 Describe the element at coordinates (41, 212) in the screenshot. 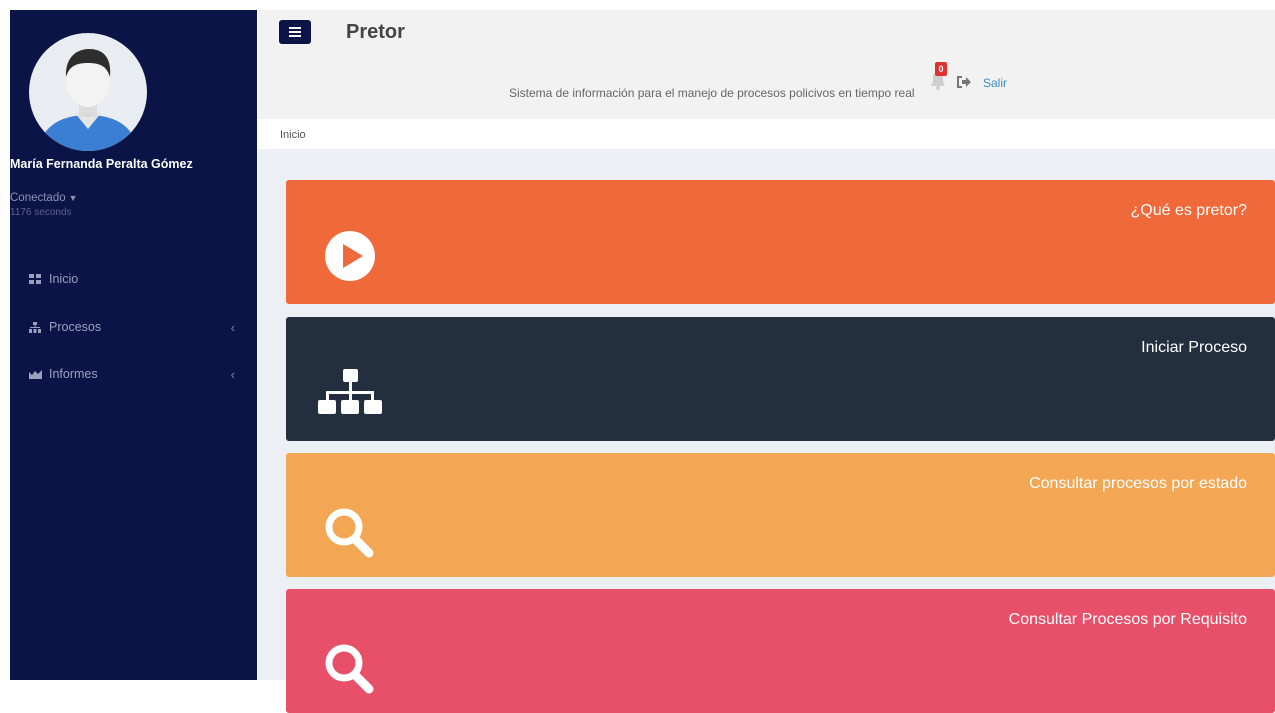

I see `session-timer: 1176 seconds` at that location.